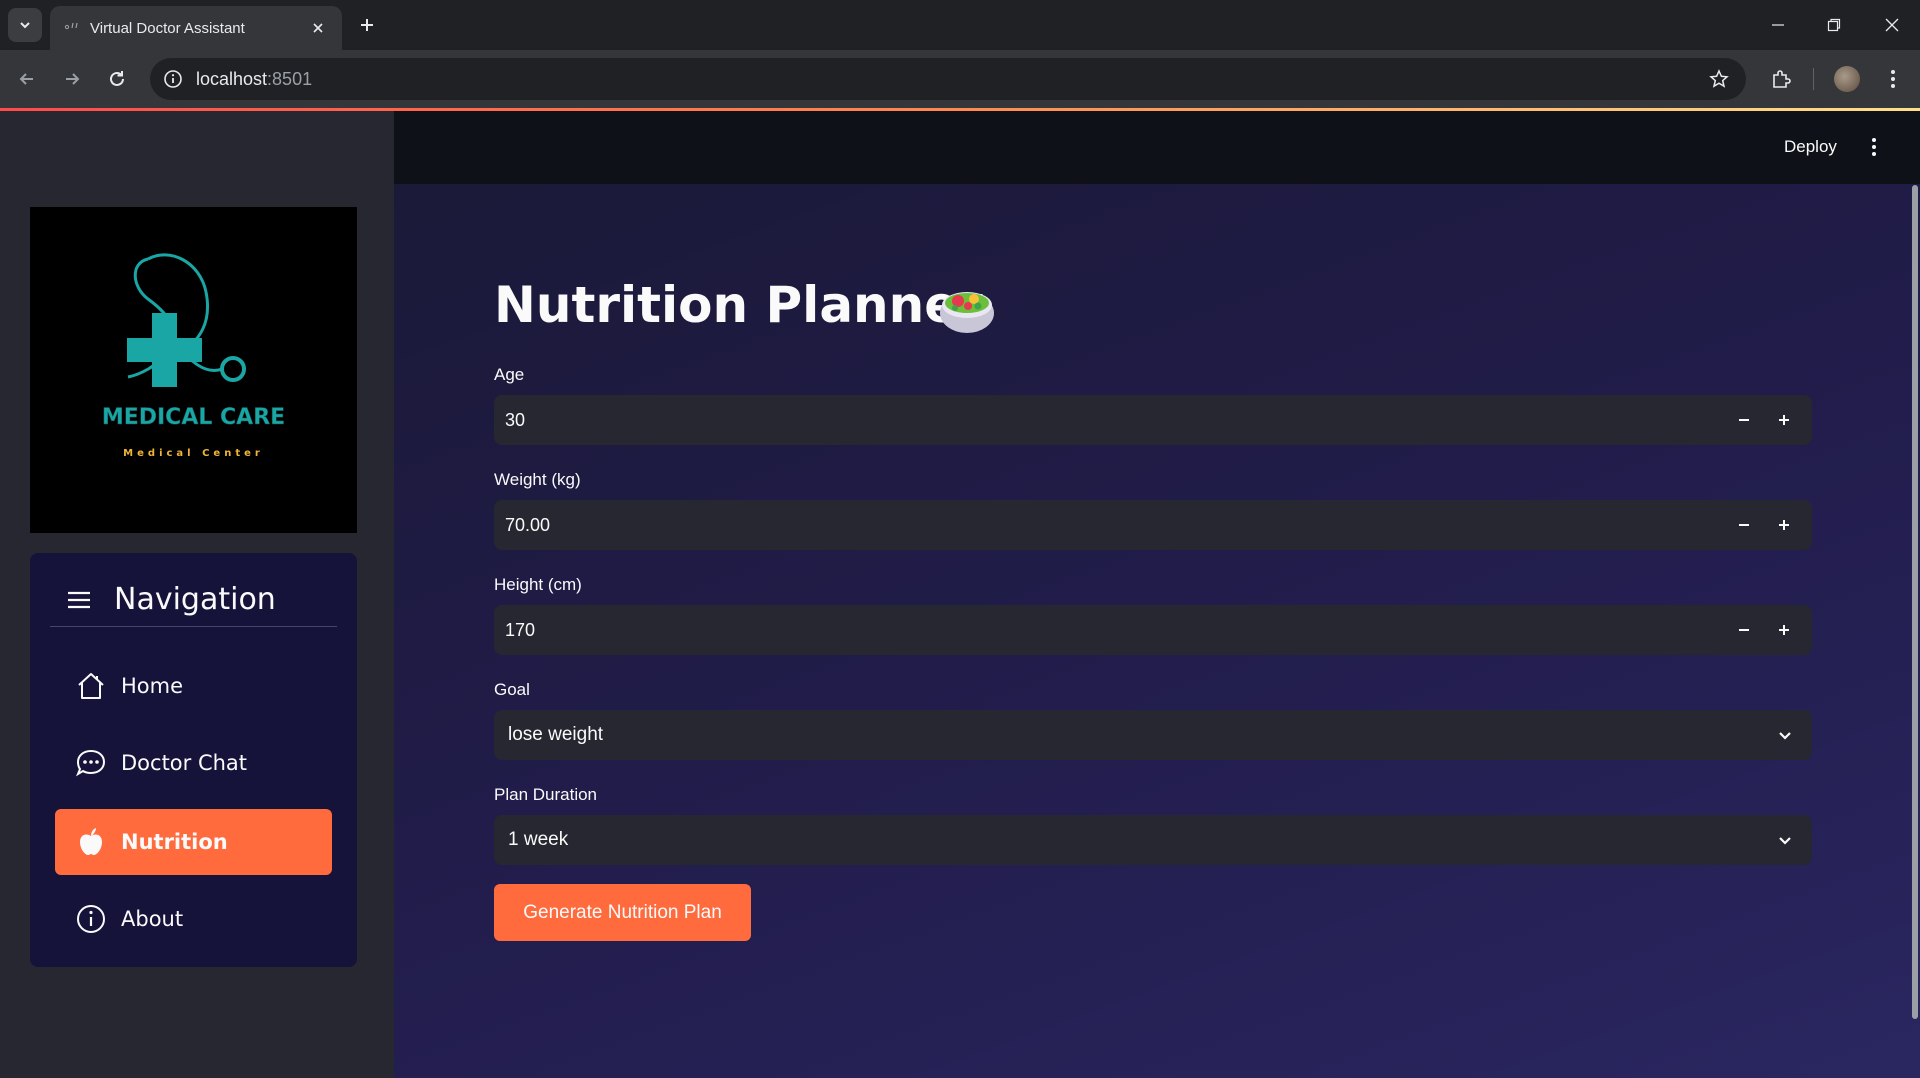 This screenshot has width=1920, height=1078. Describe the element at coordinates (167, 28) in the screenshot. I see `tab-title: Virtual Doctor Assistant` at that location.